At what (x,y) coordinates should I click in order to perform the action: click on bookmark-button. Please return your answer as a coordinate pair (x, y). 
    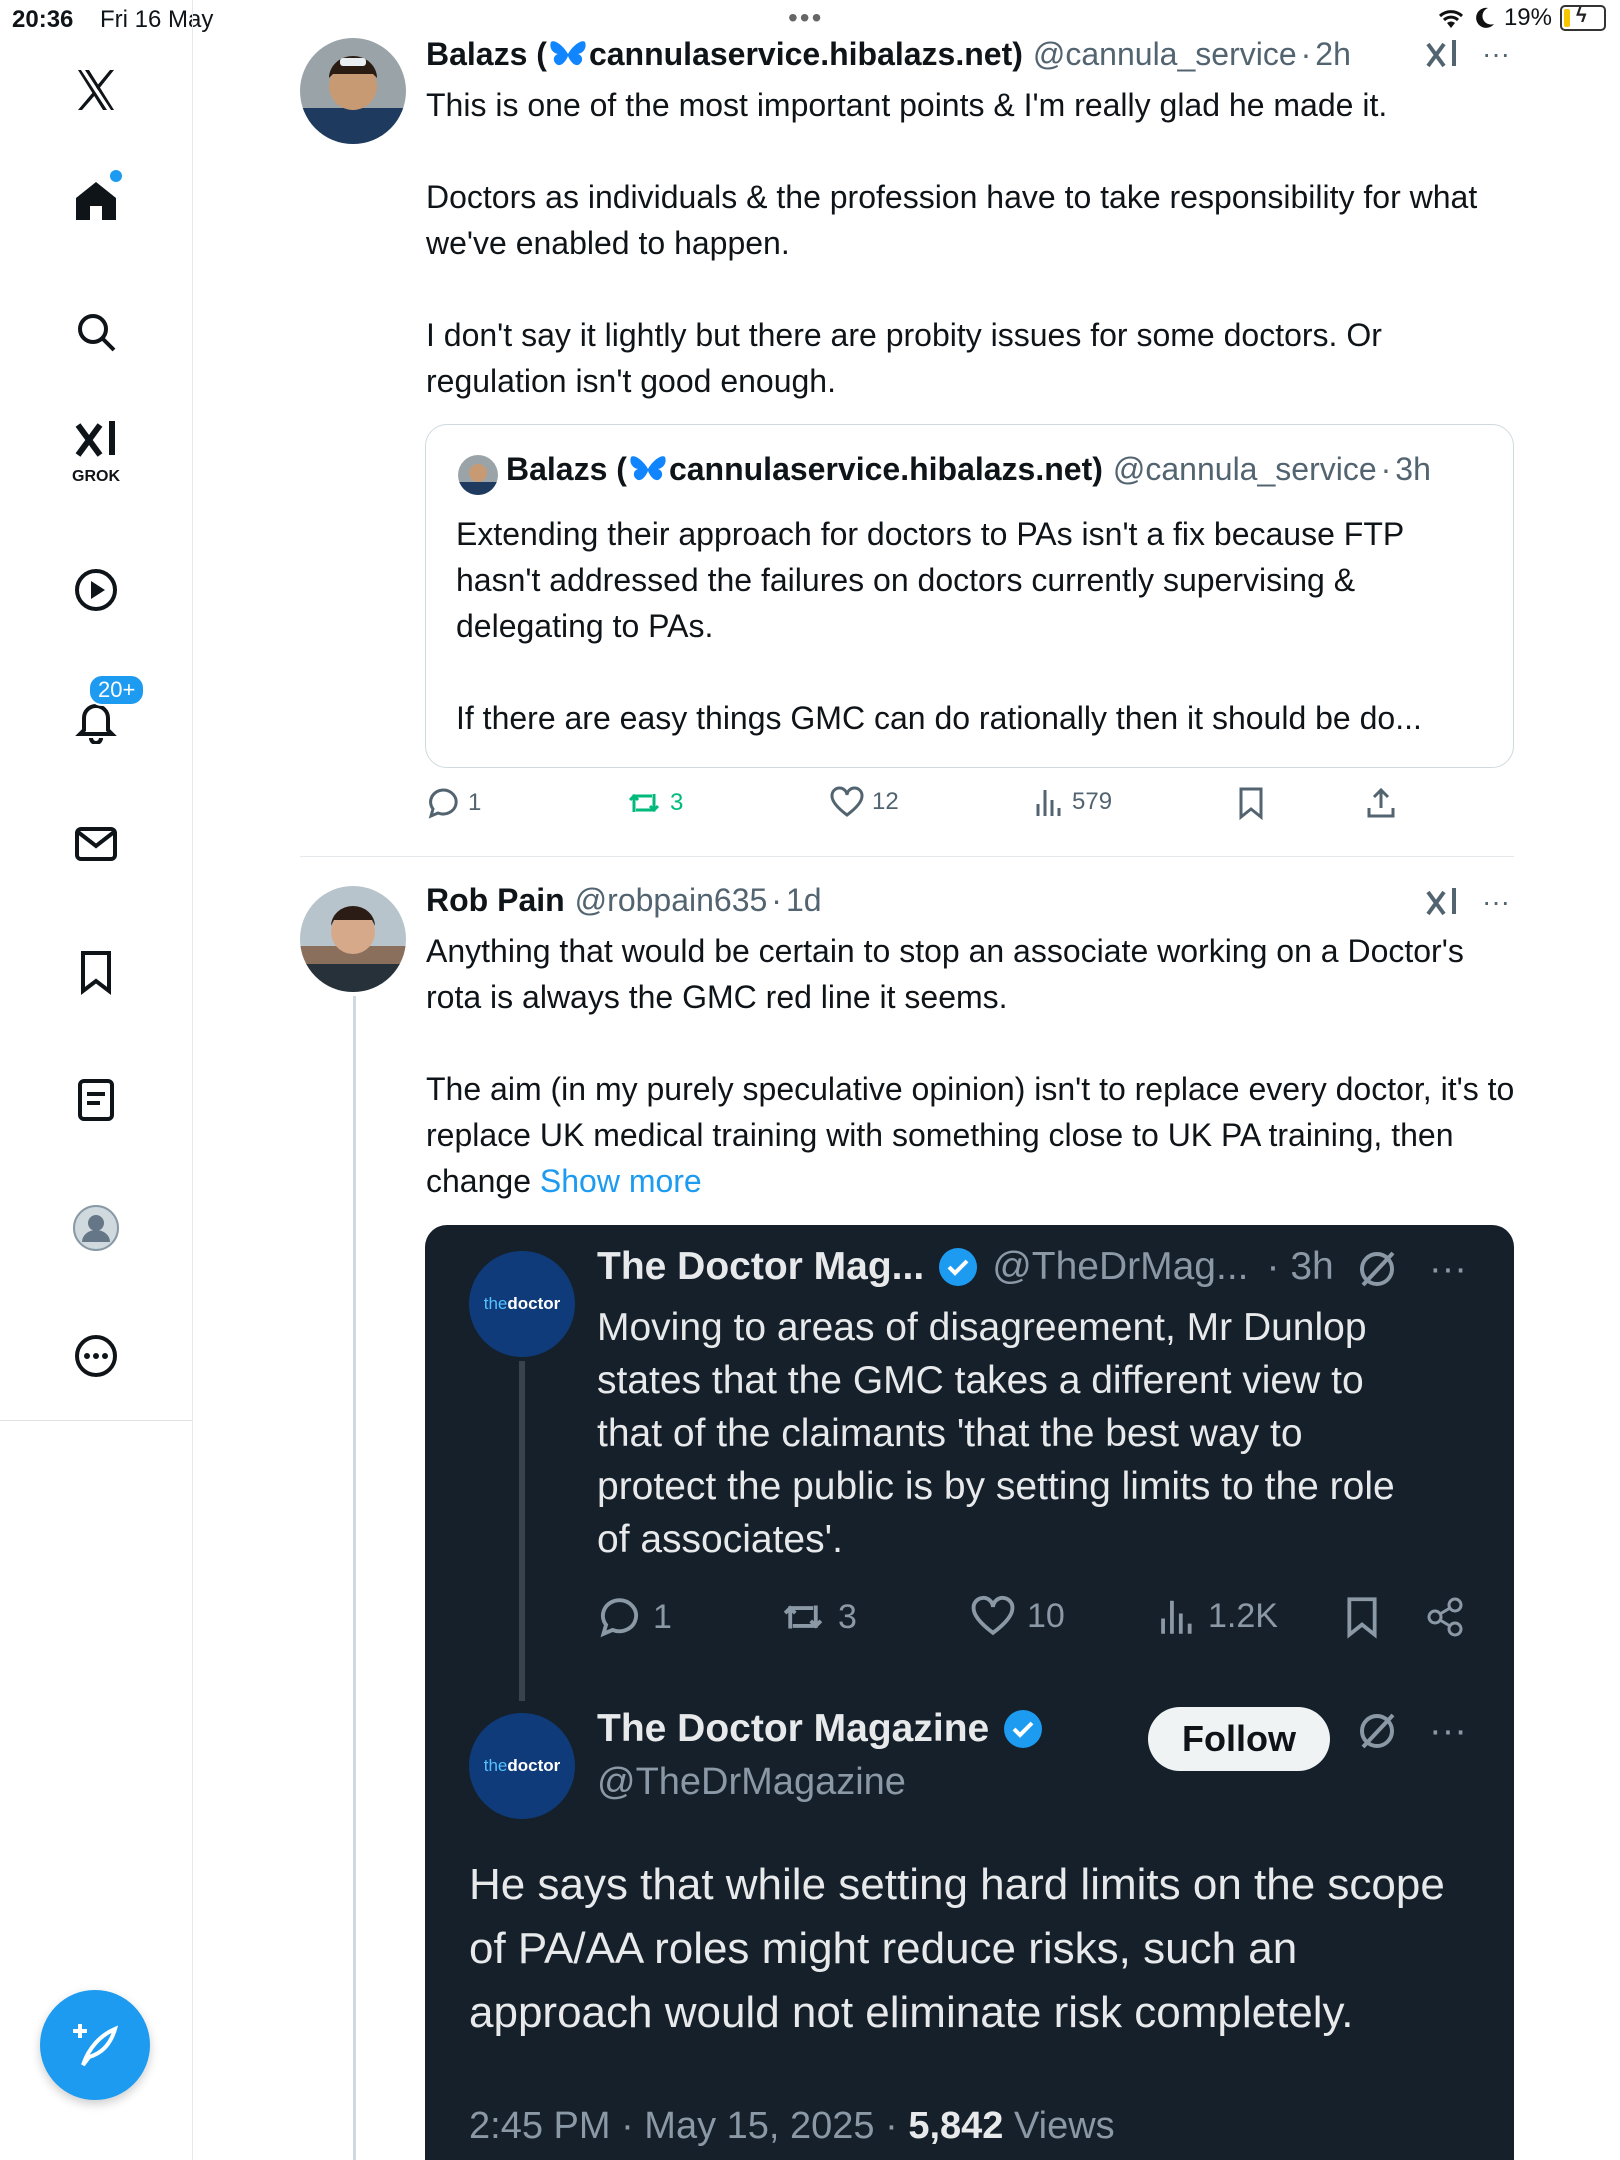
    Looking at the image, I should click on (1251, 803).